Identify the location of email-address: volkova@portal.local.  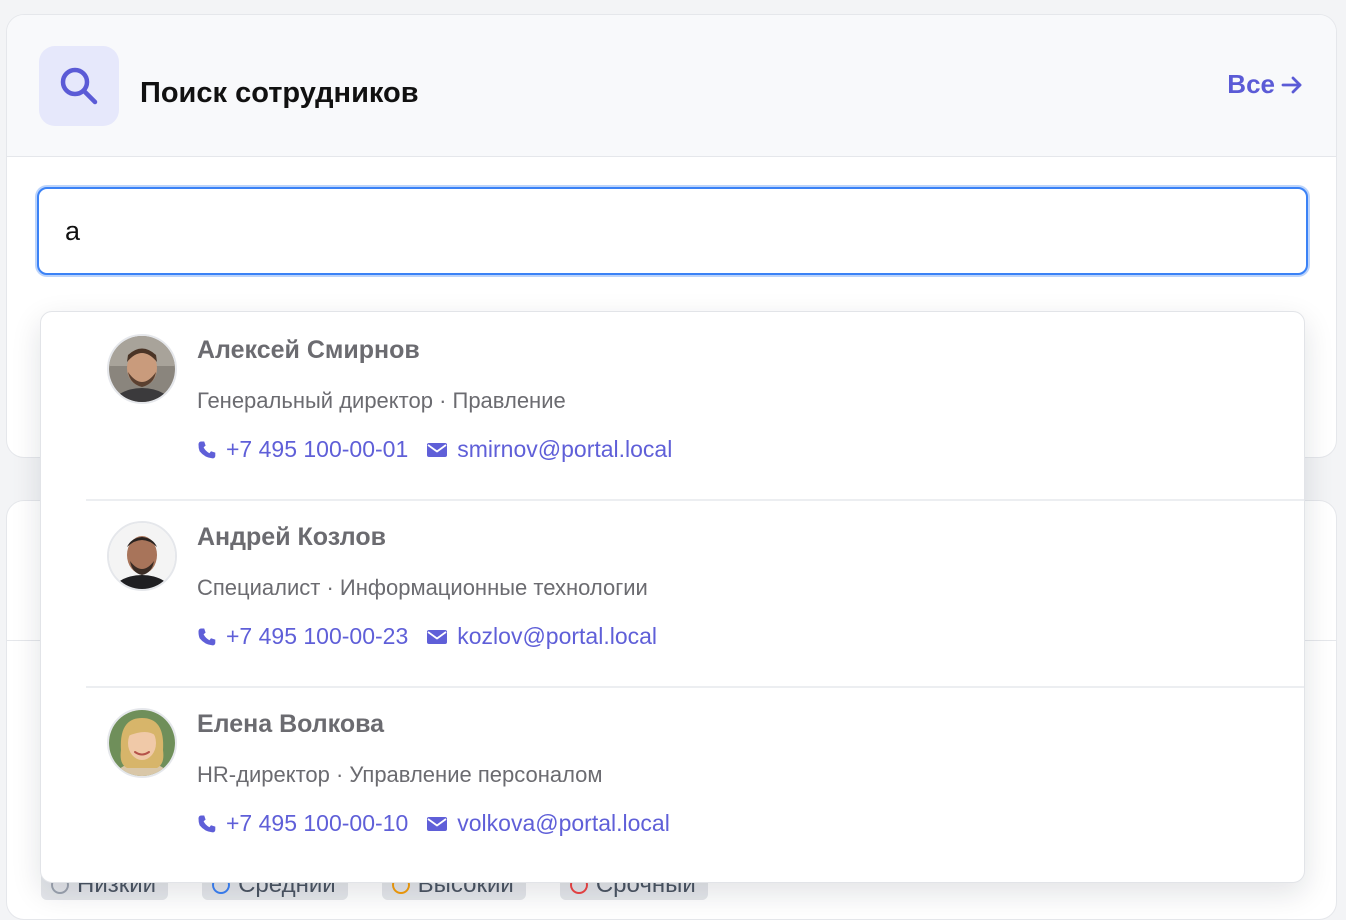
(563, 823).